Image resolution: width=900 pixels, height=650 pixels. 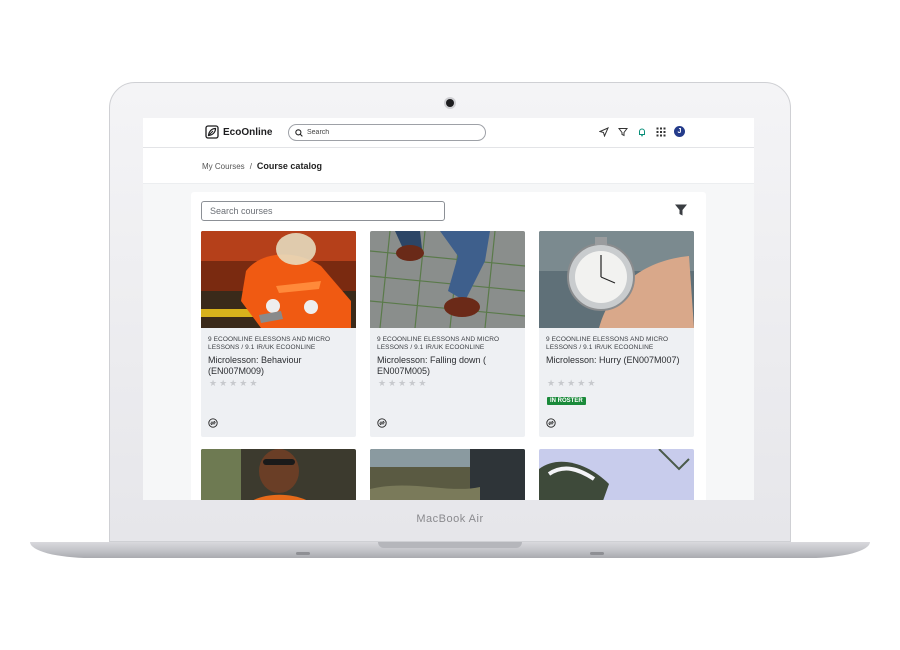 What do you see at coordinates (603, 131) in the screenshot?
I see `send-icon` at bounding box center [603, 131].